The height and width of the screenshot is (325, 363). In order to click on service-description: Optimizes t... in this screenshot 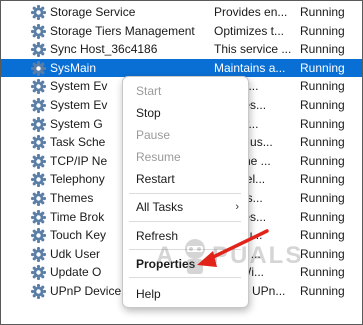, I will do `click(249, 30)`.